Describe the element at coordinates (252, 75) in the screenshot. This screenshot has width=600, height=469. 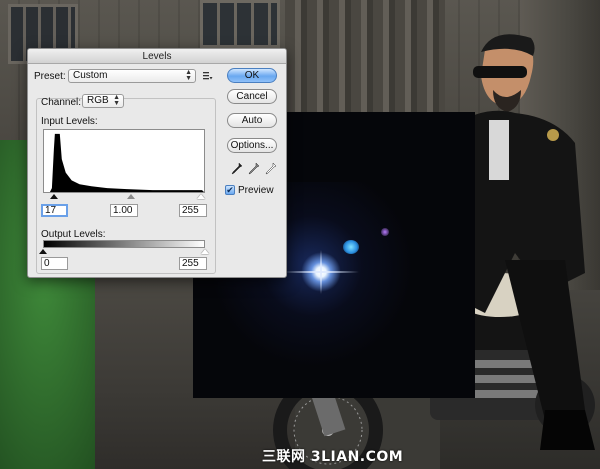
I see `ok-button: OK` at that location.